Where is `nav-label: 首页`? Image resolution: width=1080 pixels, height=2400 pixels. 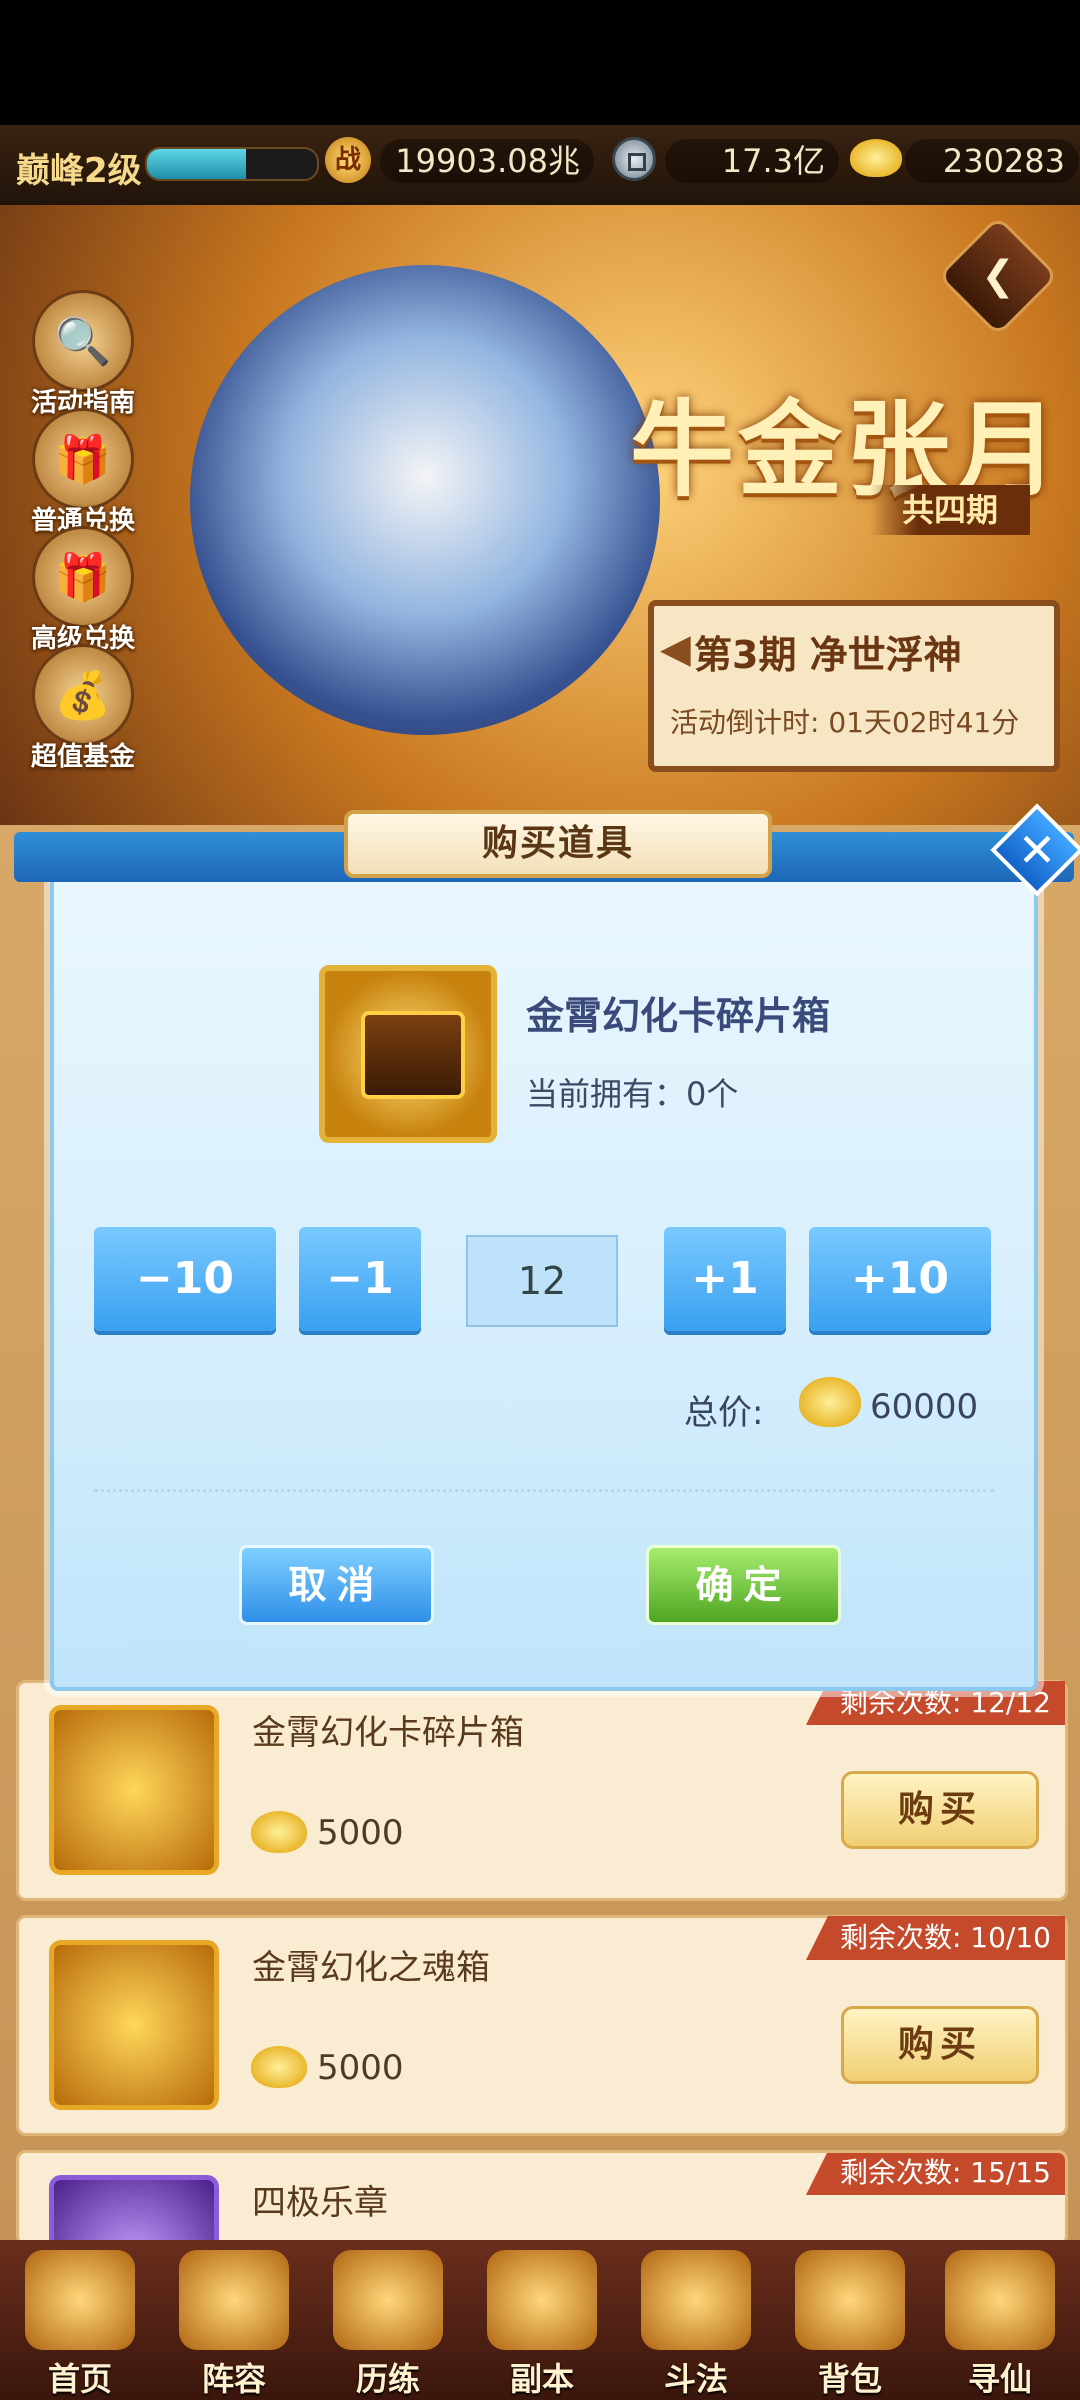
nav-label: 首页 is located at coordinates (79, 2379).